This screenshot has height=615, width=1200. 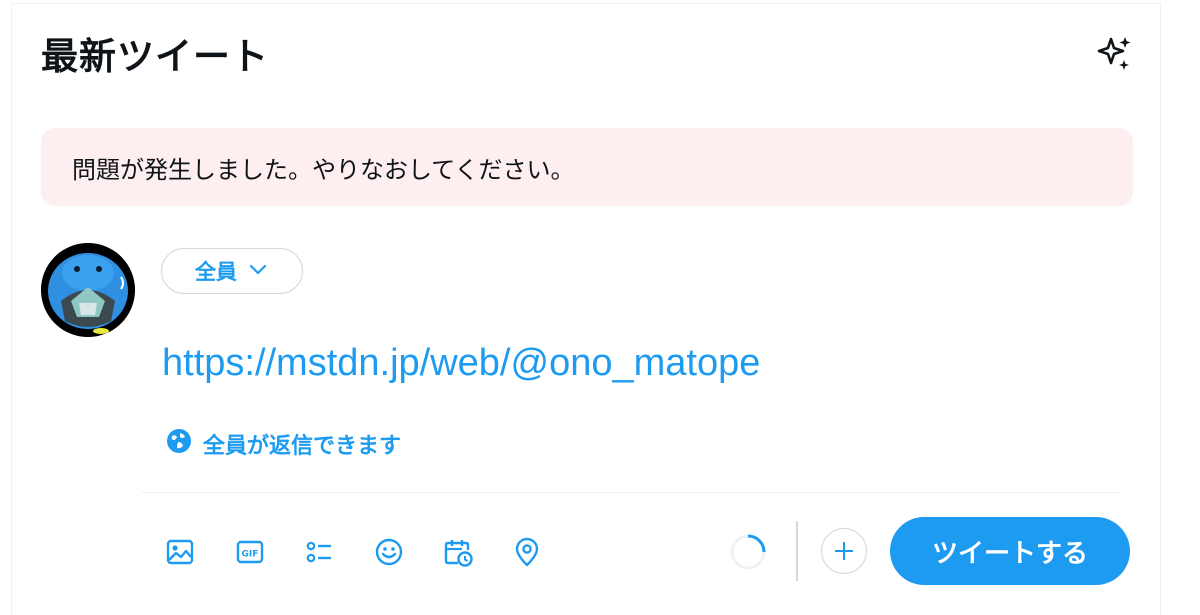 I want to click on plus-icon, so click(x=844, y=551).